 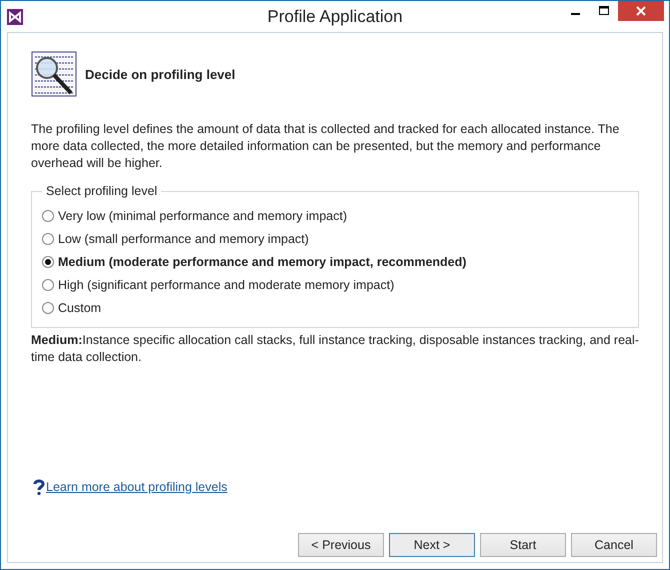 What do you see at coordinates (523, 545) in the screenshot?
I see `dialog-button: Start` at bounding box center [523, 545].